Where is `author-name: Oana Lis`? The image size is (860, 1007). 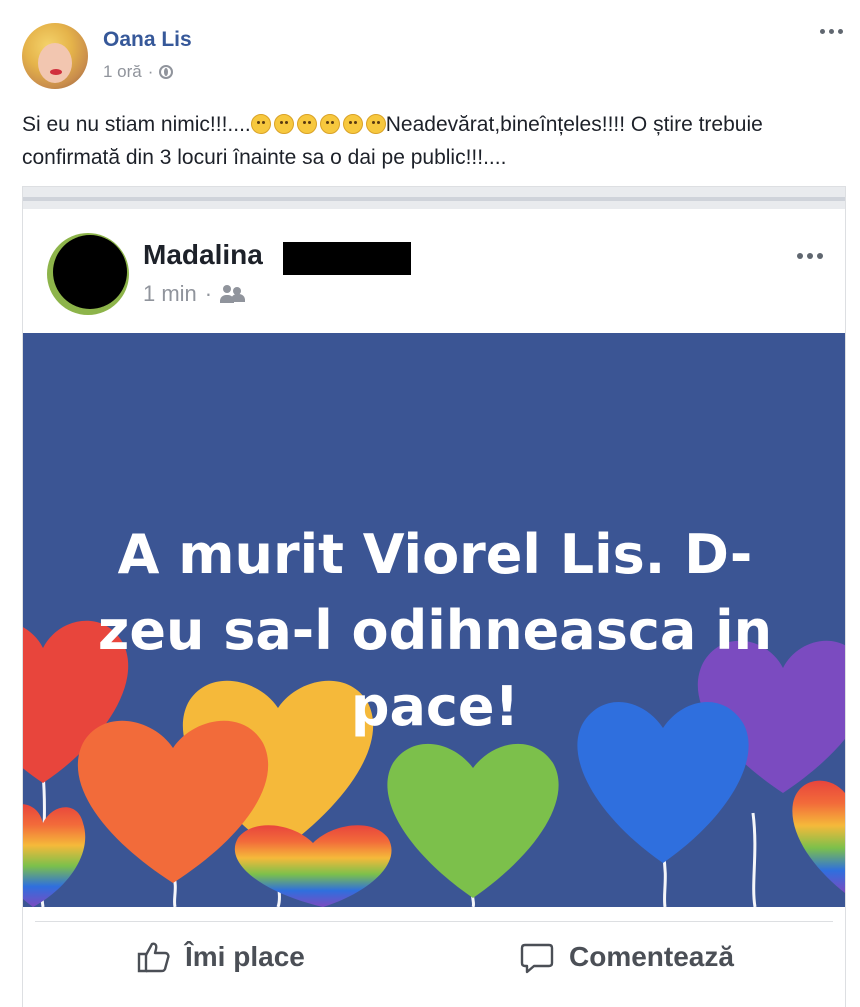 author-name: Oana Lis is located at coordinates (147, 40).